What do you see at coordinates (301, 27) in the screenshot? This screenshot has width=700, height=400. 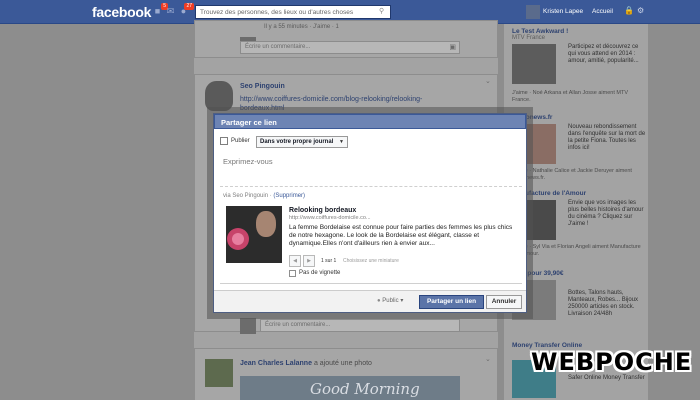 I see `comment-meta: Il y a 55 minutes · J'aime · 1` at bounding box center [301, 27].